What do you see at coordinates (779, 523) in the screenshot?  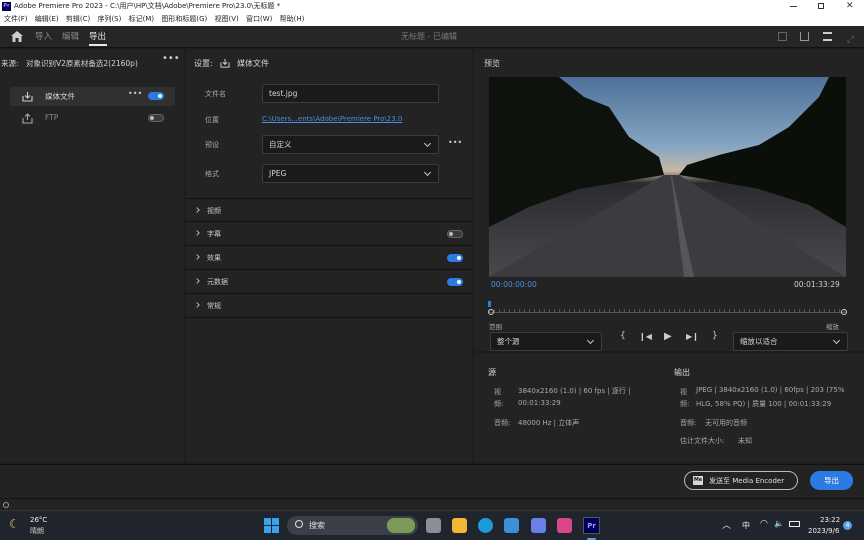 I see `volume-icon: 🔈` at bounding box center [779, 523].